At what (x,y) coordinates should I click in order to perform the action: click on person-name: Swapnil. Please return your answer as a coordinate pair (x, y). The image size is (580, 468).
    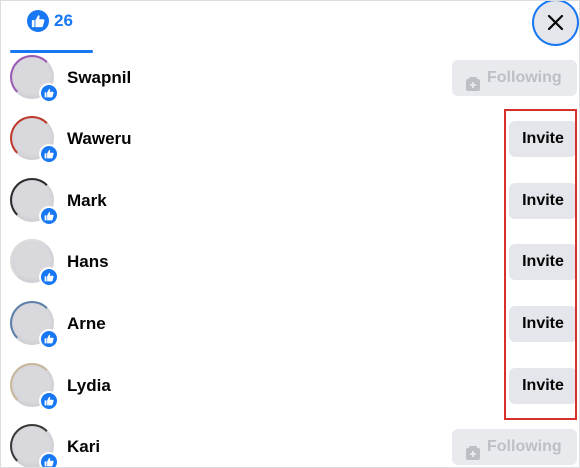
    Looking at the image, I should click on (99, 78).